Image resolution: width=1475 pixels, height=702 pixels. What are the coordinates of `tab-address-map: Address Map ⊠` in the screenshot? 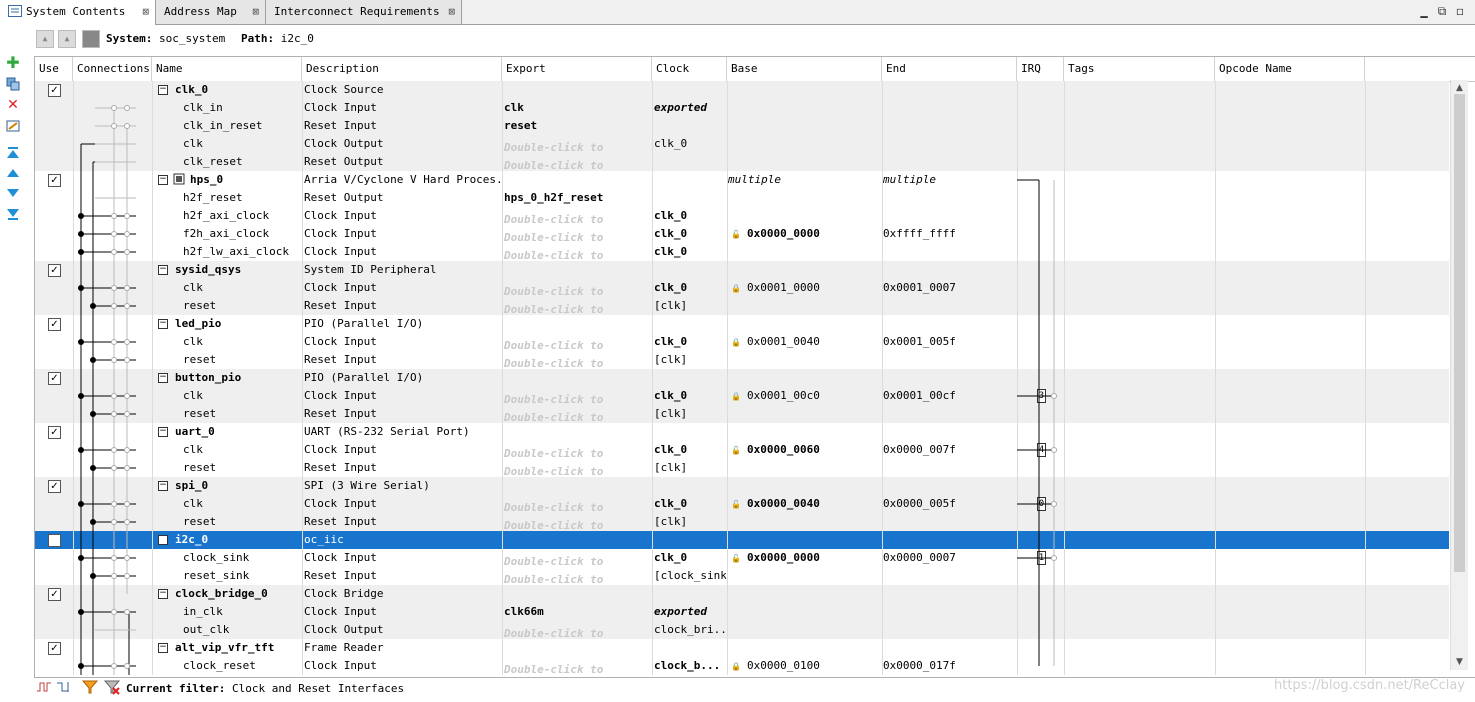 It's located at (211, 12).